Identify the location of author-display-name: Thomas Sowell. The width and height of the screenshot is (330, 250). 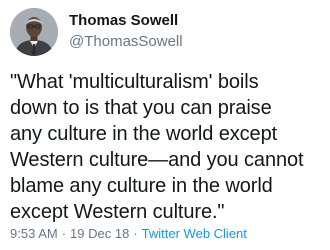
(126, 21).